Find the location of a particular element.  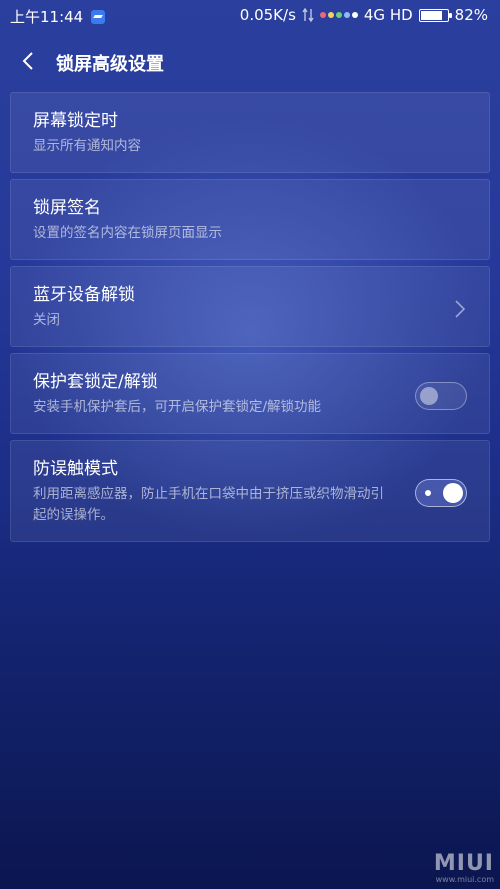

header: 锁屏高级设置 is located at coordinates (250, 62).